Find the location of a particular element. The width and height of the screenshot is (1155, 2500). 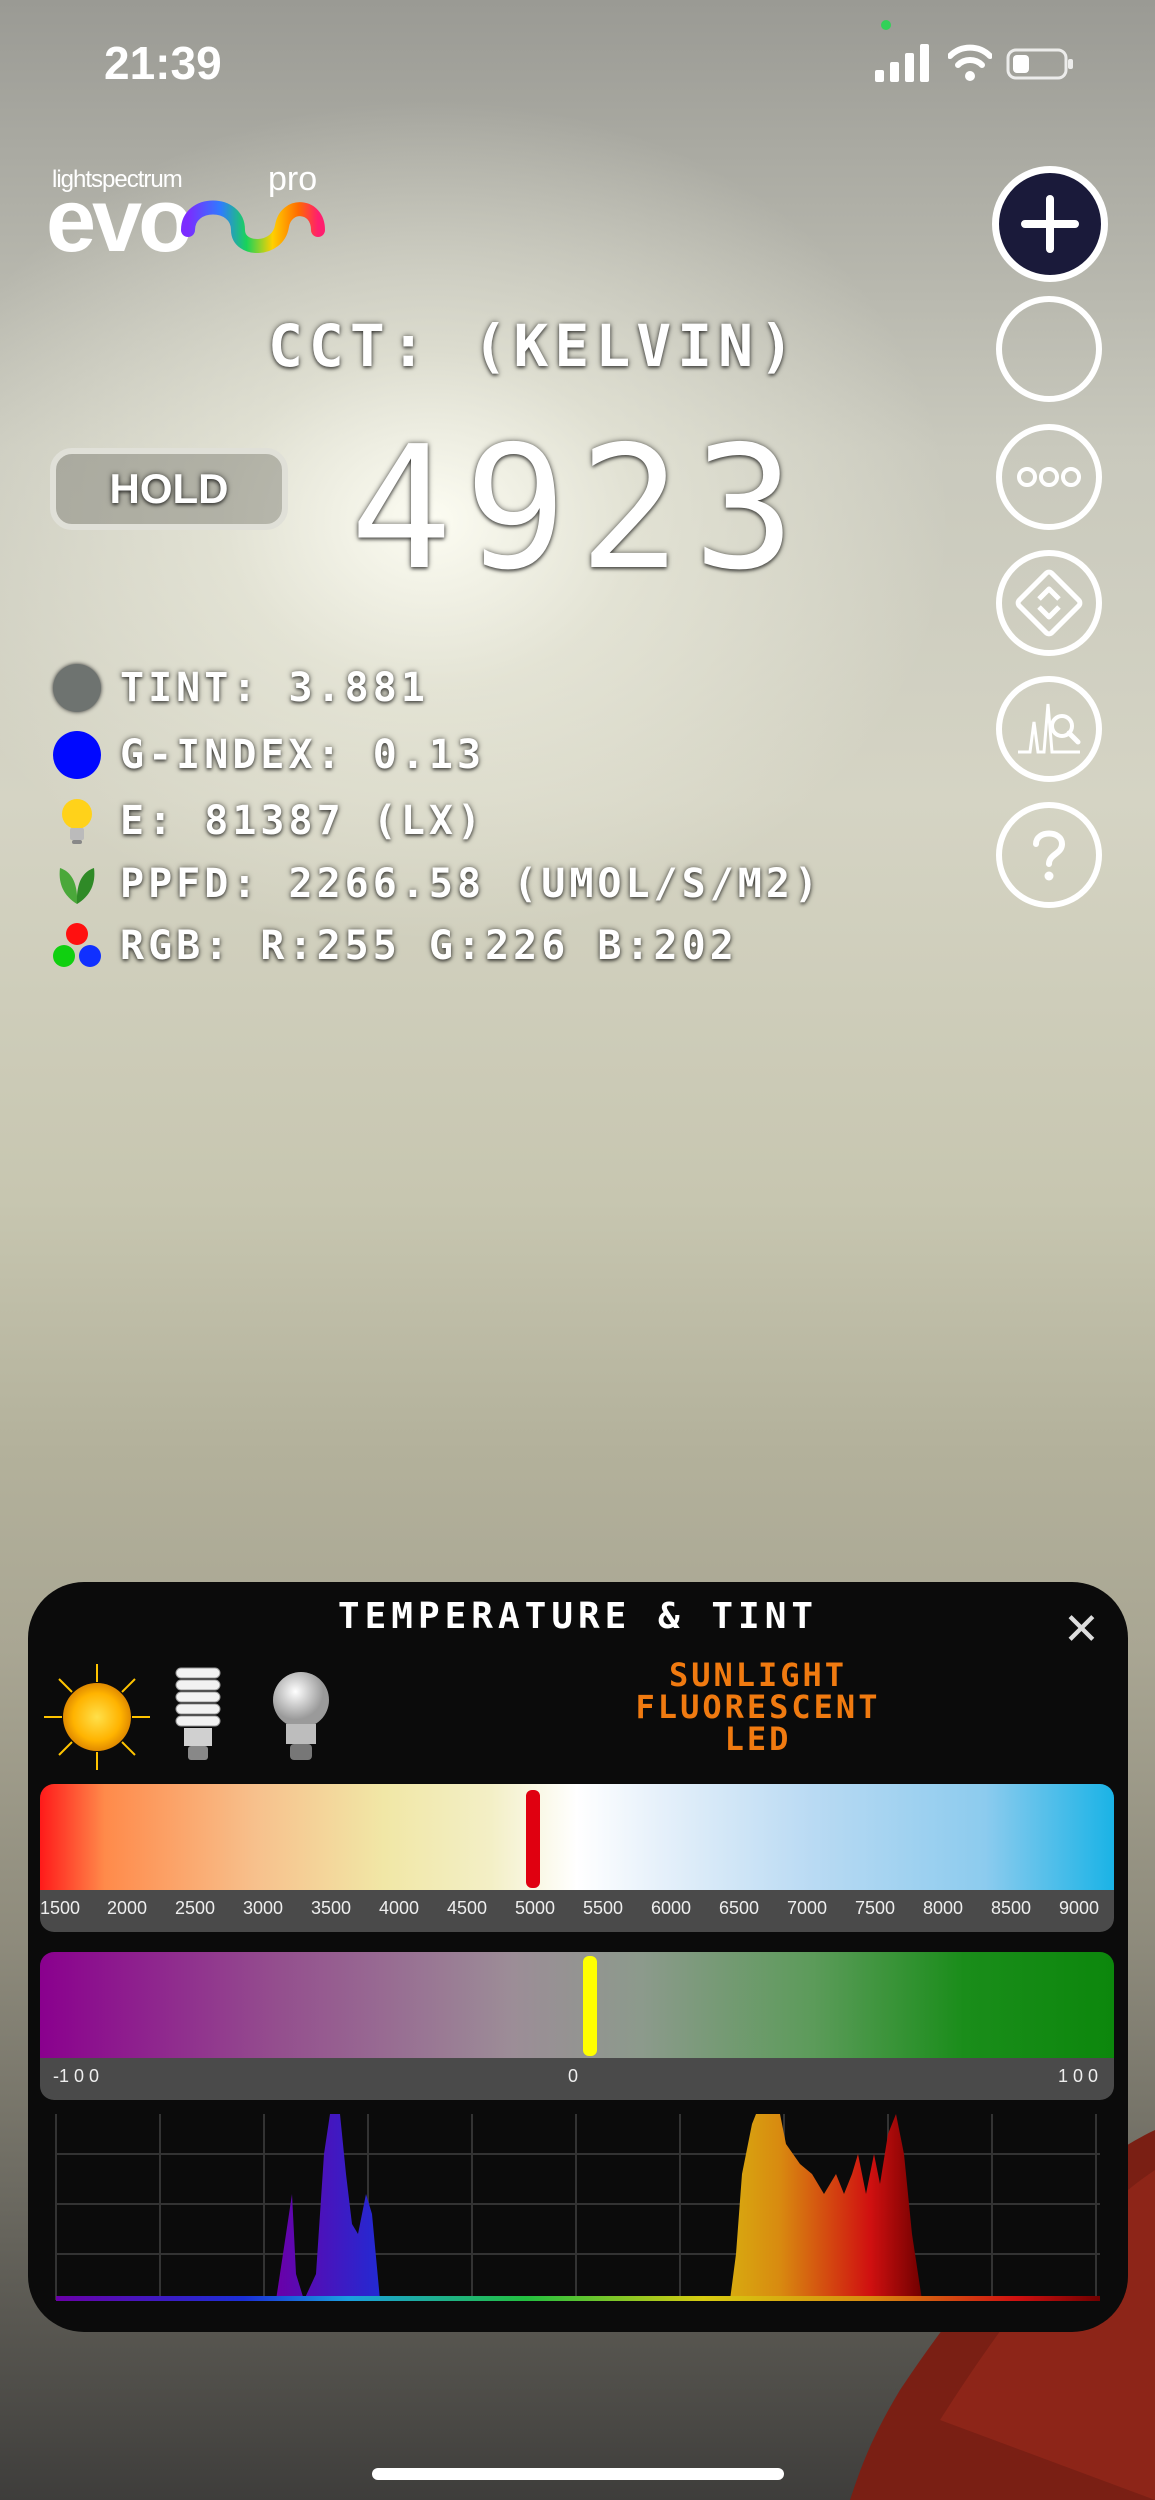

metric-ppfd: PPFD: 2266.58 (UMOL/S/M2) is located at coordinates (437, 884).